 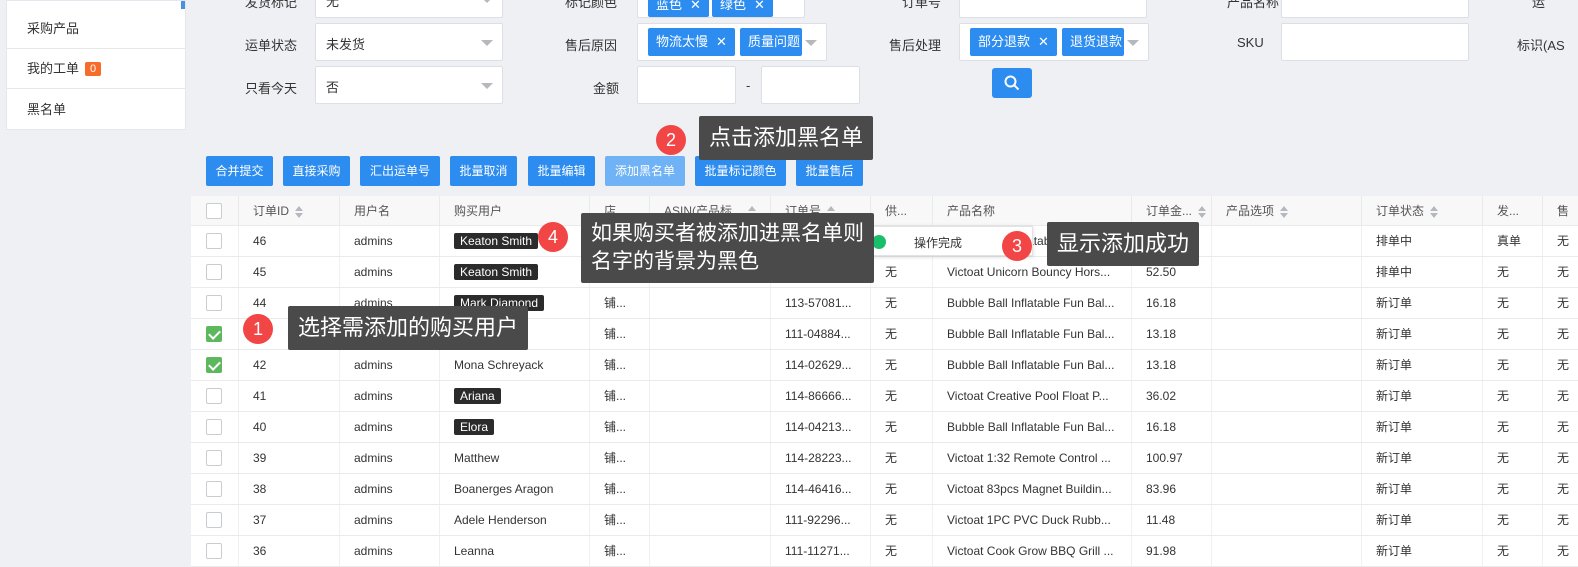 I want to click on sidebar-item-my-tickets: 我的工单 0, so click(x=96, y=69).